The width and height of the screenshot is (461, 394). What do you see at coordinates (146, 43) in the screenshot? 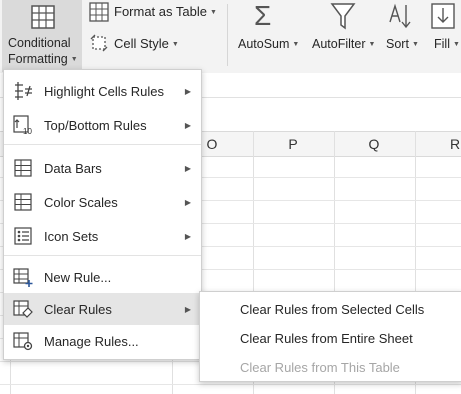
I see `cell-style-label: Cell Style ▼` at bounding box center [146, 43].